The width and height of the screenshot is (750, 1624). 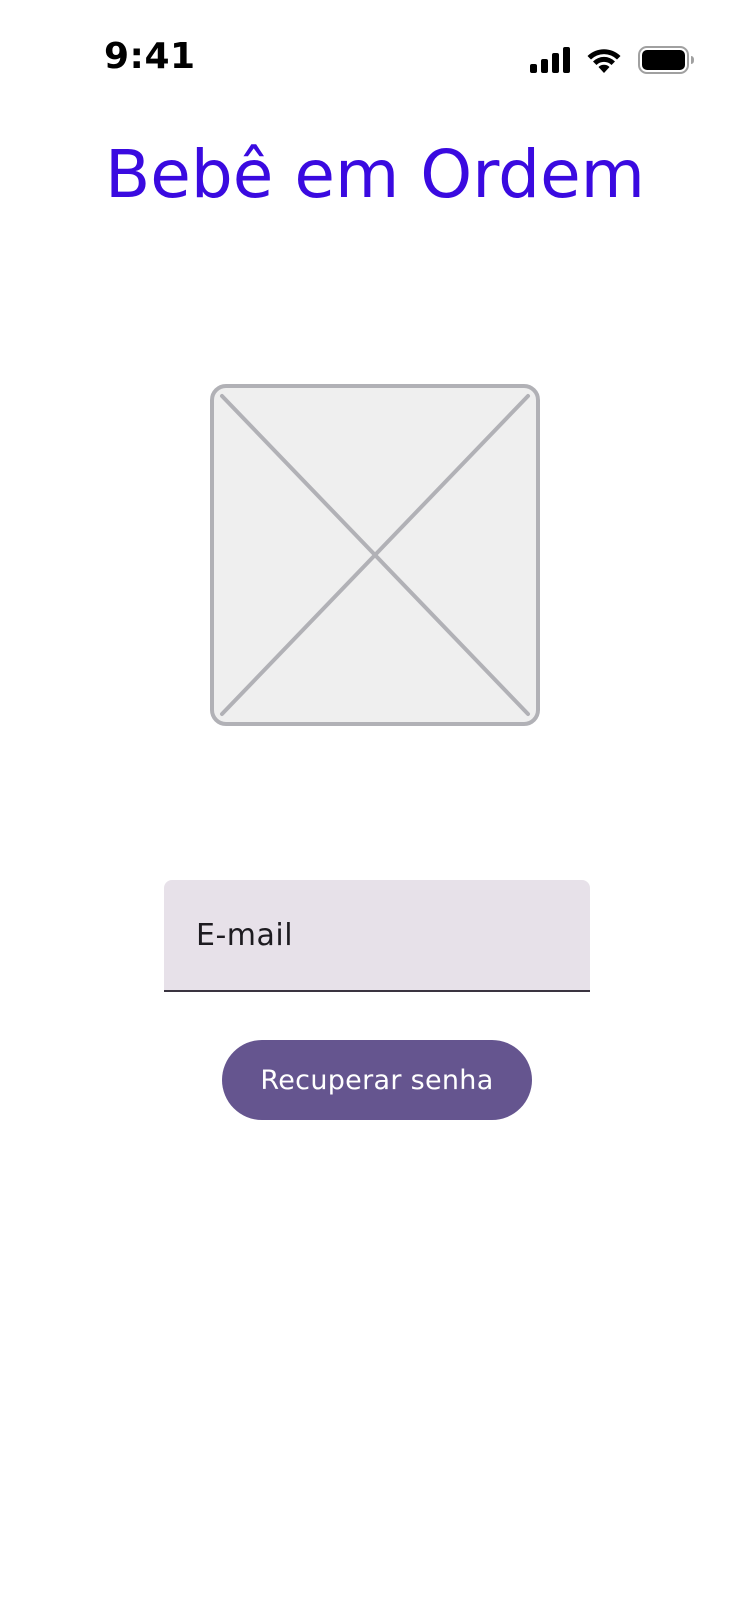 I want to click on status-icons, so click(x=612, y=60).